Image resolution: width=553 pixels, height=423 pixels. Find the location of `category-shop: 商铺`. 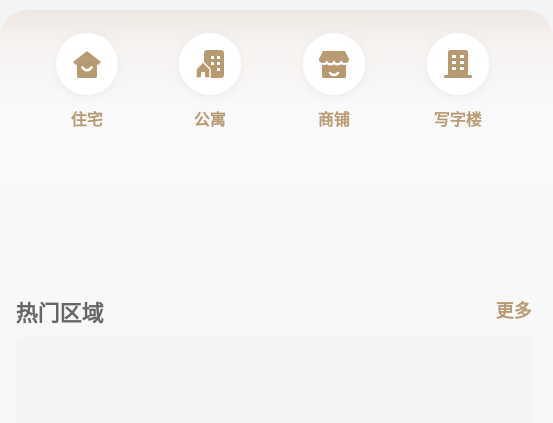

category-shop: 商铺 is located at coordinates (334, 83).